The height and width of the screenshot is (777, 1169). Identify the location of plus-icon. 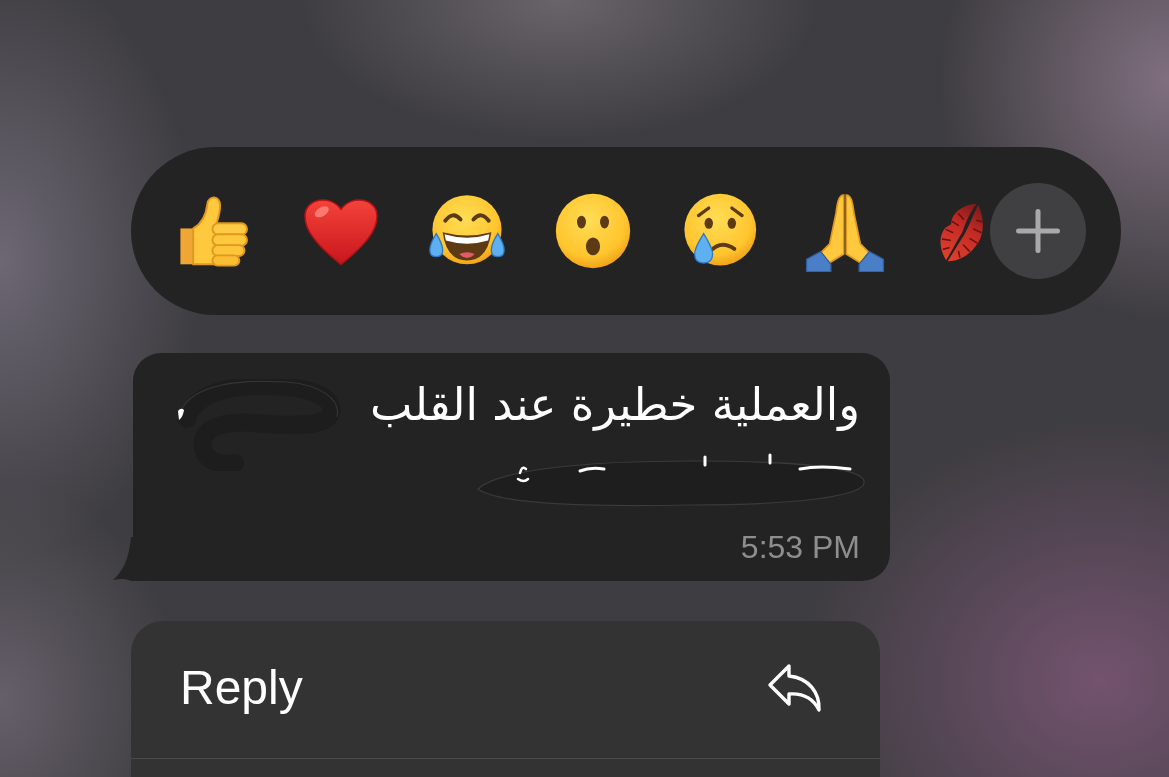
(1038, 231).